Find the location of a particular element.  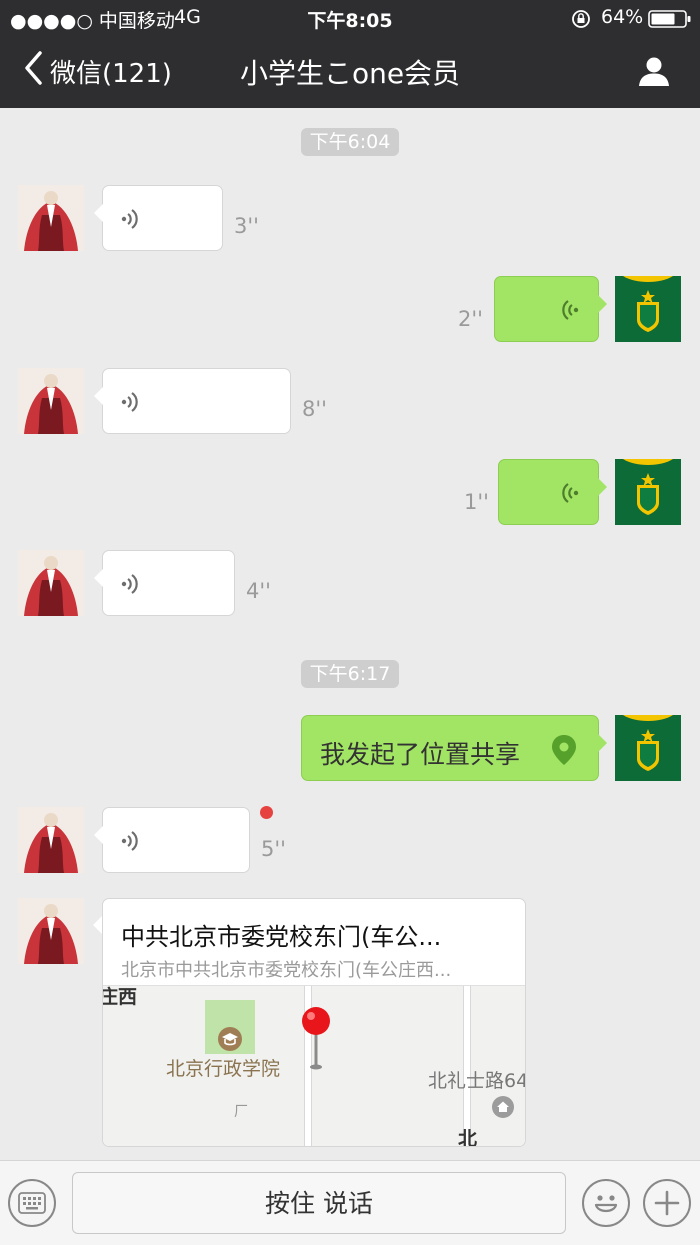

emoji-button is located at coordinates (606, 1203).